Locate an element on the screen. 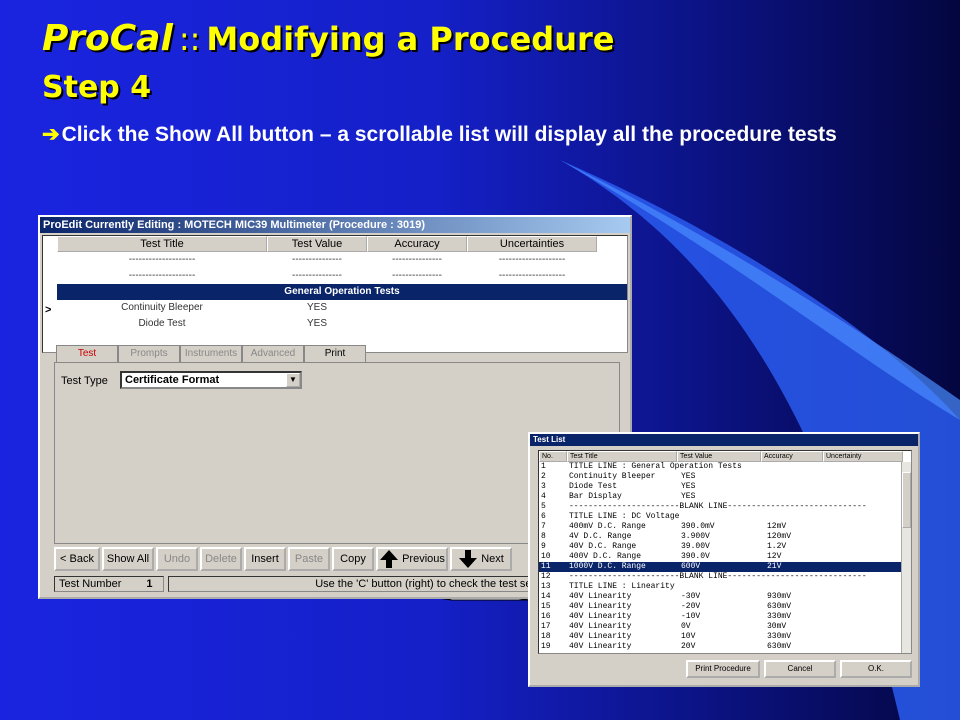 The width and height of the screenshot is (960, 720). test-list-cell: 8 is located at coordinates (543, 536).